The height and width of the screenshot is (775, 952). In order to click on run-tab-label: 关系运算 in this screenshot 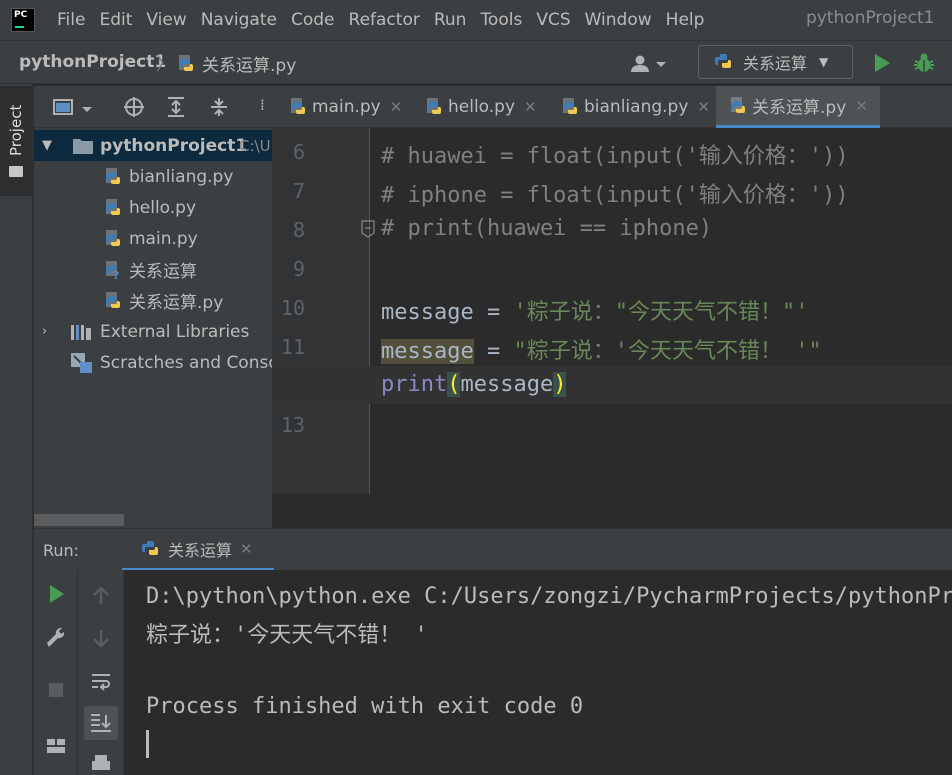, I will do `click(200, 550)`.